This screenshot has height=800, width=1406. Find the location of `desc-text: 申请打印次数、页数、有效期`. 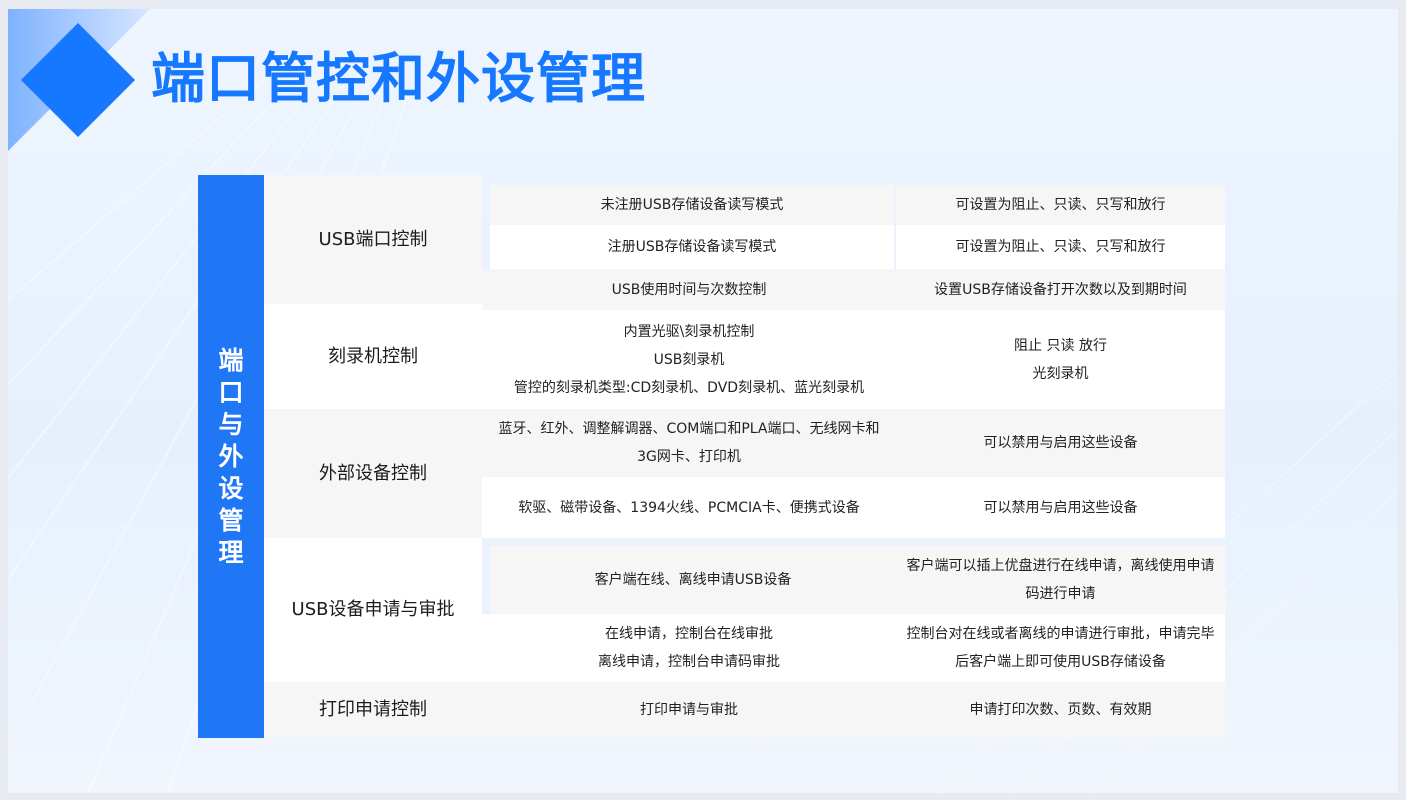

desc-text: 申请打印次数、页数、有效期 is located at coordinates (1060, 710).